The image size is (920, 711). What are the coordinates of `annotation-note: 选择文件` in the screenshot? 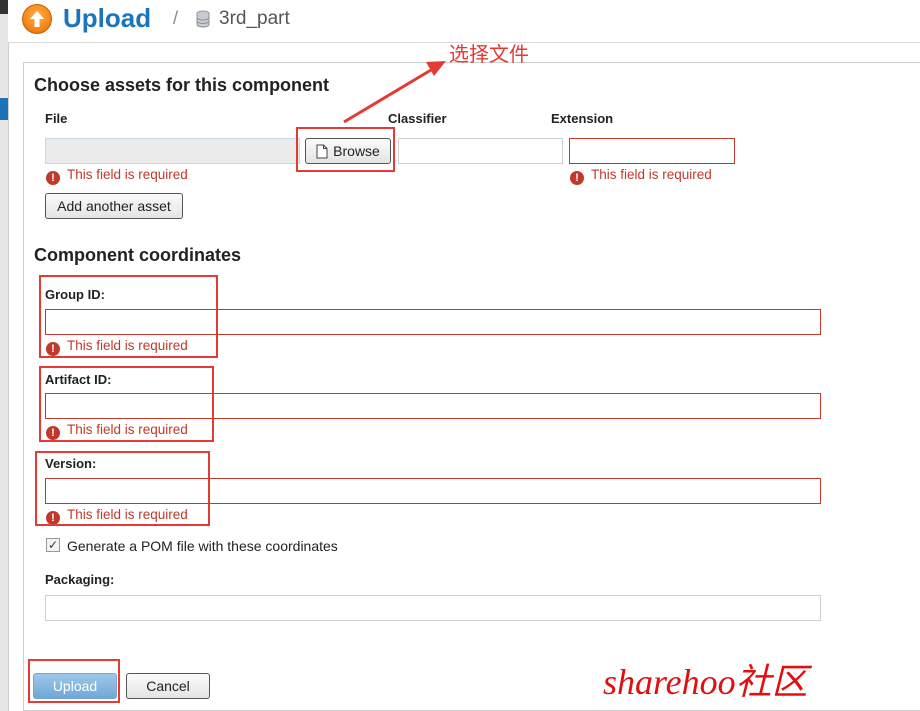 It's located at (489, 54).